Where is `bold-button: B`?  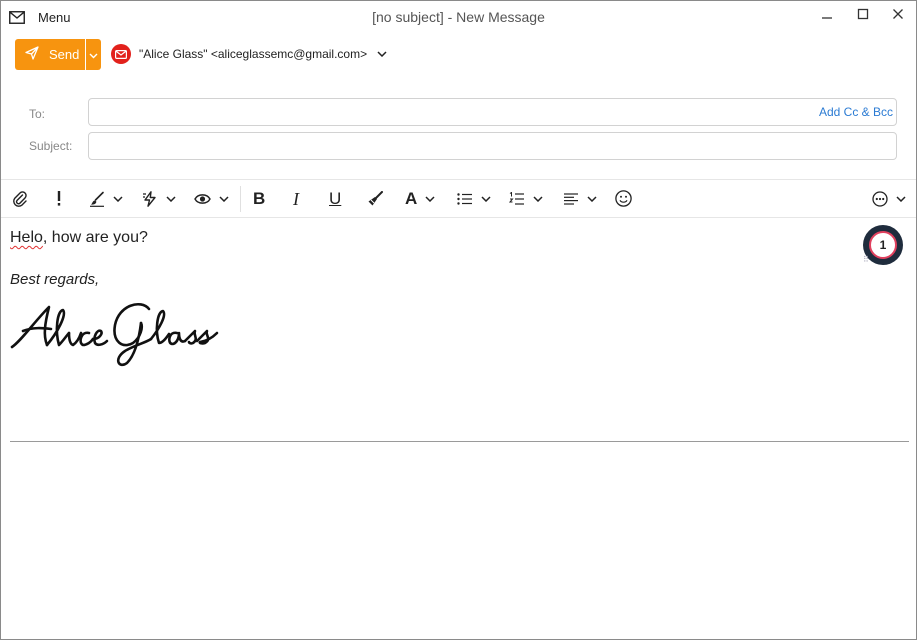 bold-button: B is located at coordinates (259, 198).